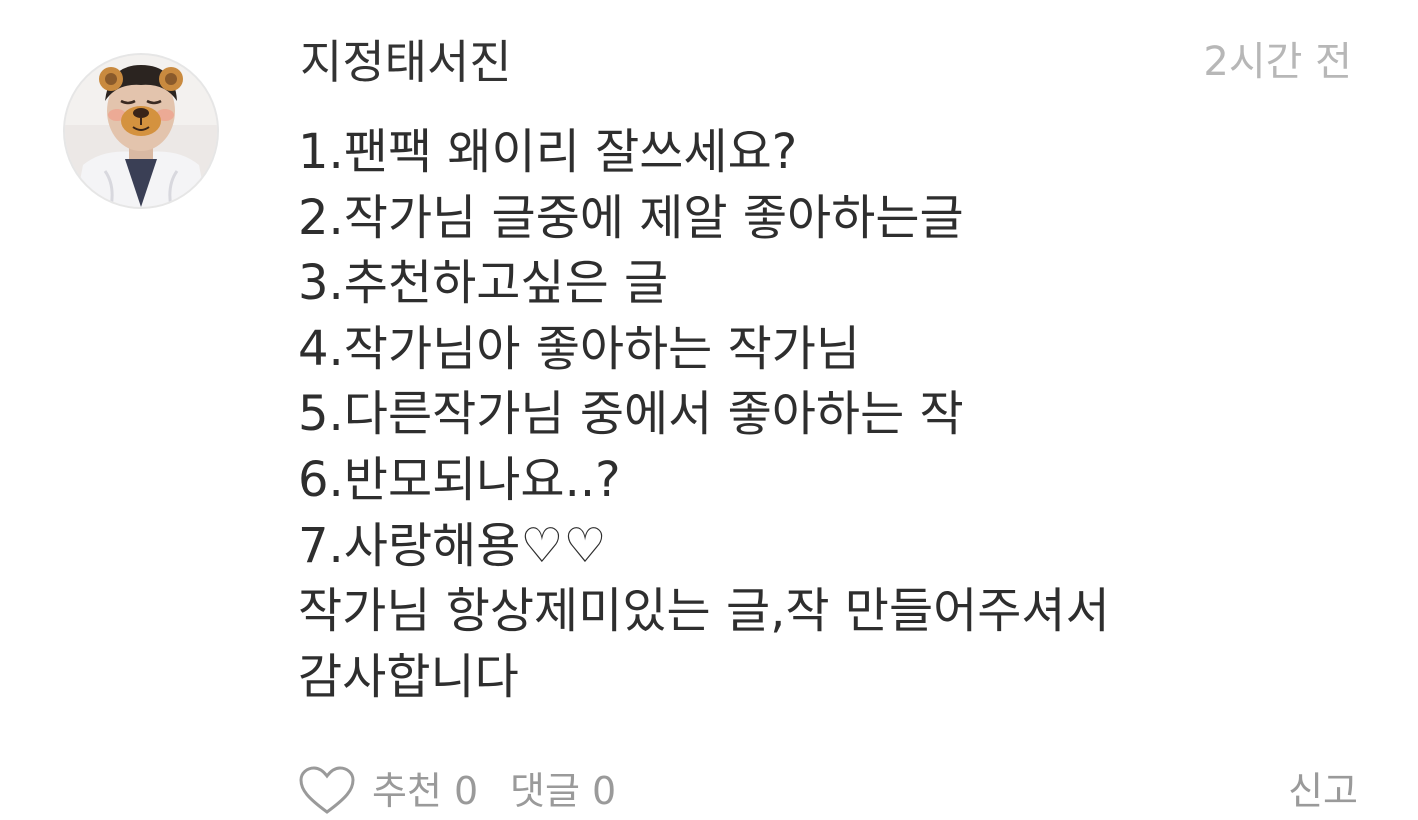 Image resolution: width=1418 pixels, height=820 pixels. What do you see at coordinates (1277, 62) in the screenshot?
I see `comment-timestamp: 2시간 전` at bounding box center [1277, 62].